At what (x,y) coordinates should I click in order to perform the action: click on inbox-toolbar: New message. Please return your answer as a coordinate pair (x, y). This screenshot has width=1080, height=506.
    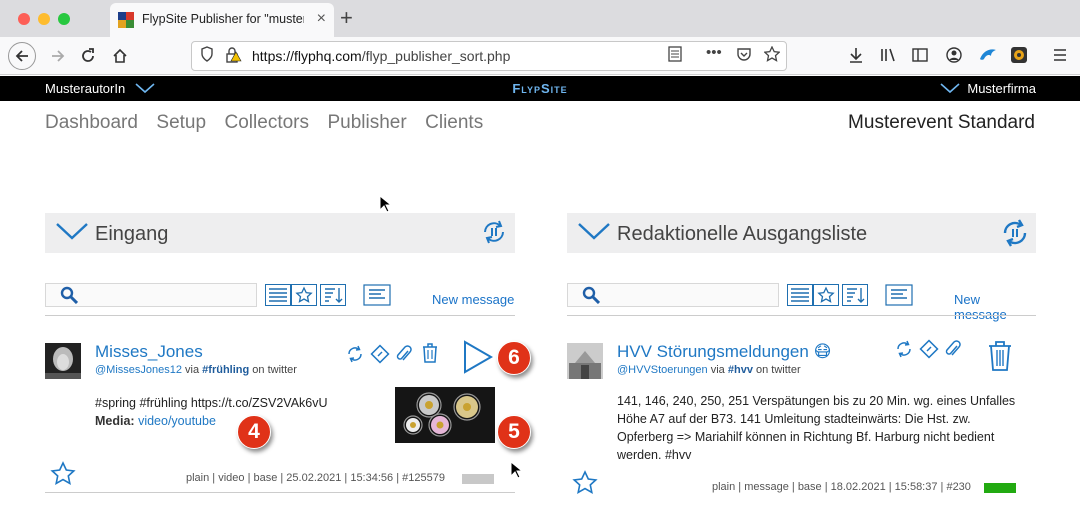
    Looking at the image, I should click on (280, 296).